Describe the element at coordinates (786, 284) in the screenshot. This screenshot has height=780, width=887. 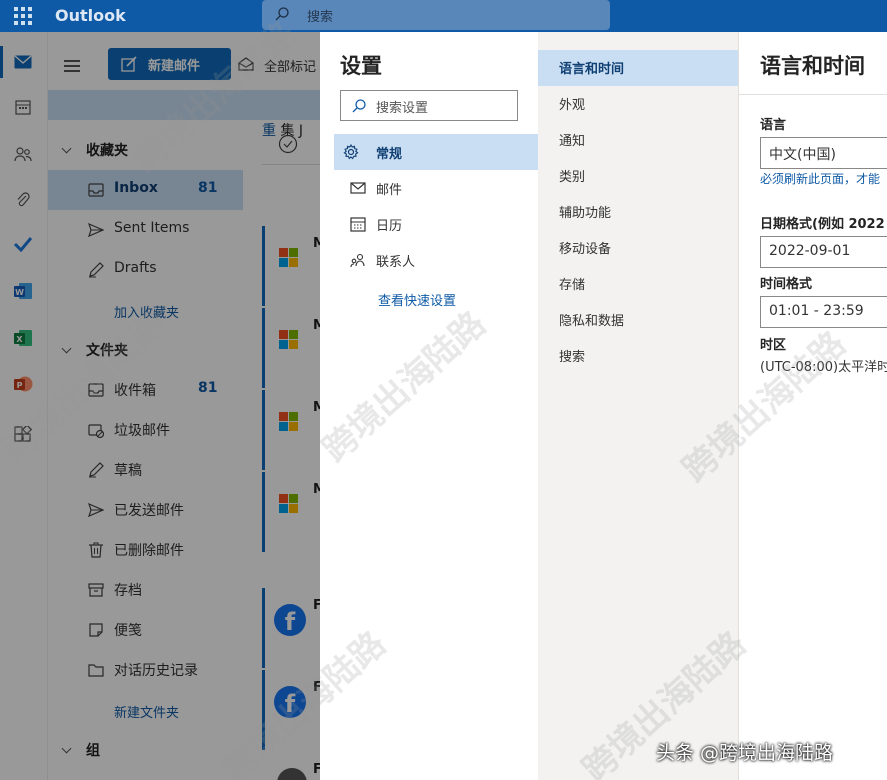
I see `time-format-label: 时间格式` at that location.